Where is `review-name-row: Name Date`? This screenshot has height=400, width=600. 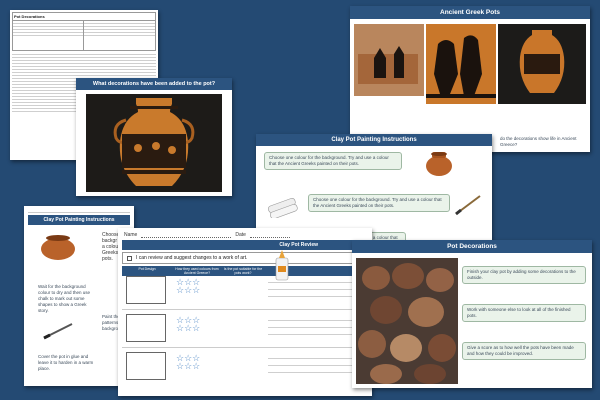 review-name-row: Name Date is located at coordinates (245, 234).